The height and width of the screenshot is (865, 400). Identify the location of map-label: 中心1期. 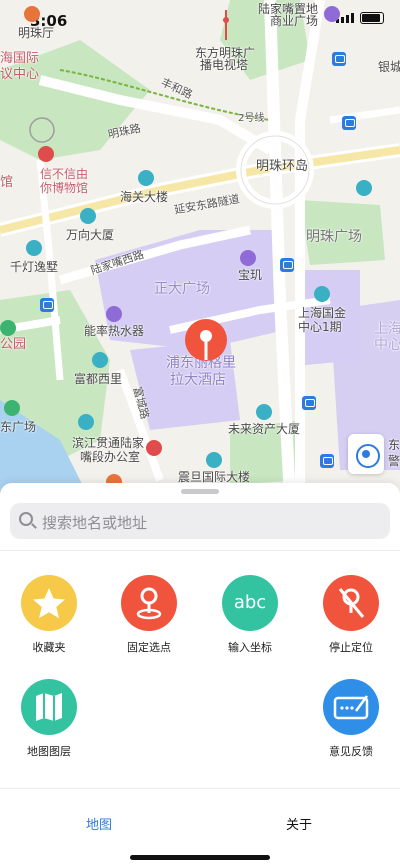
(320, 327).